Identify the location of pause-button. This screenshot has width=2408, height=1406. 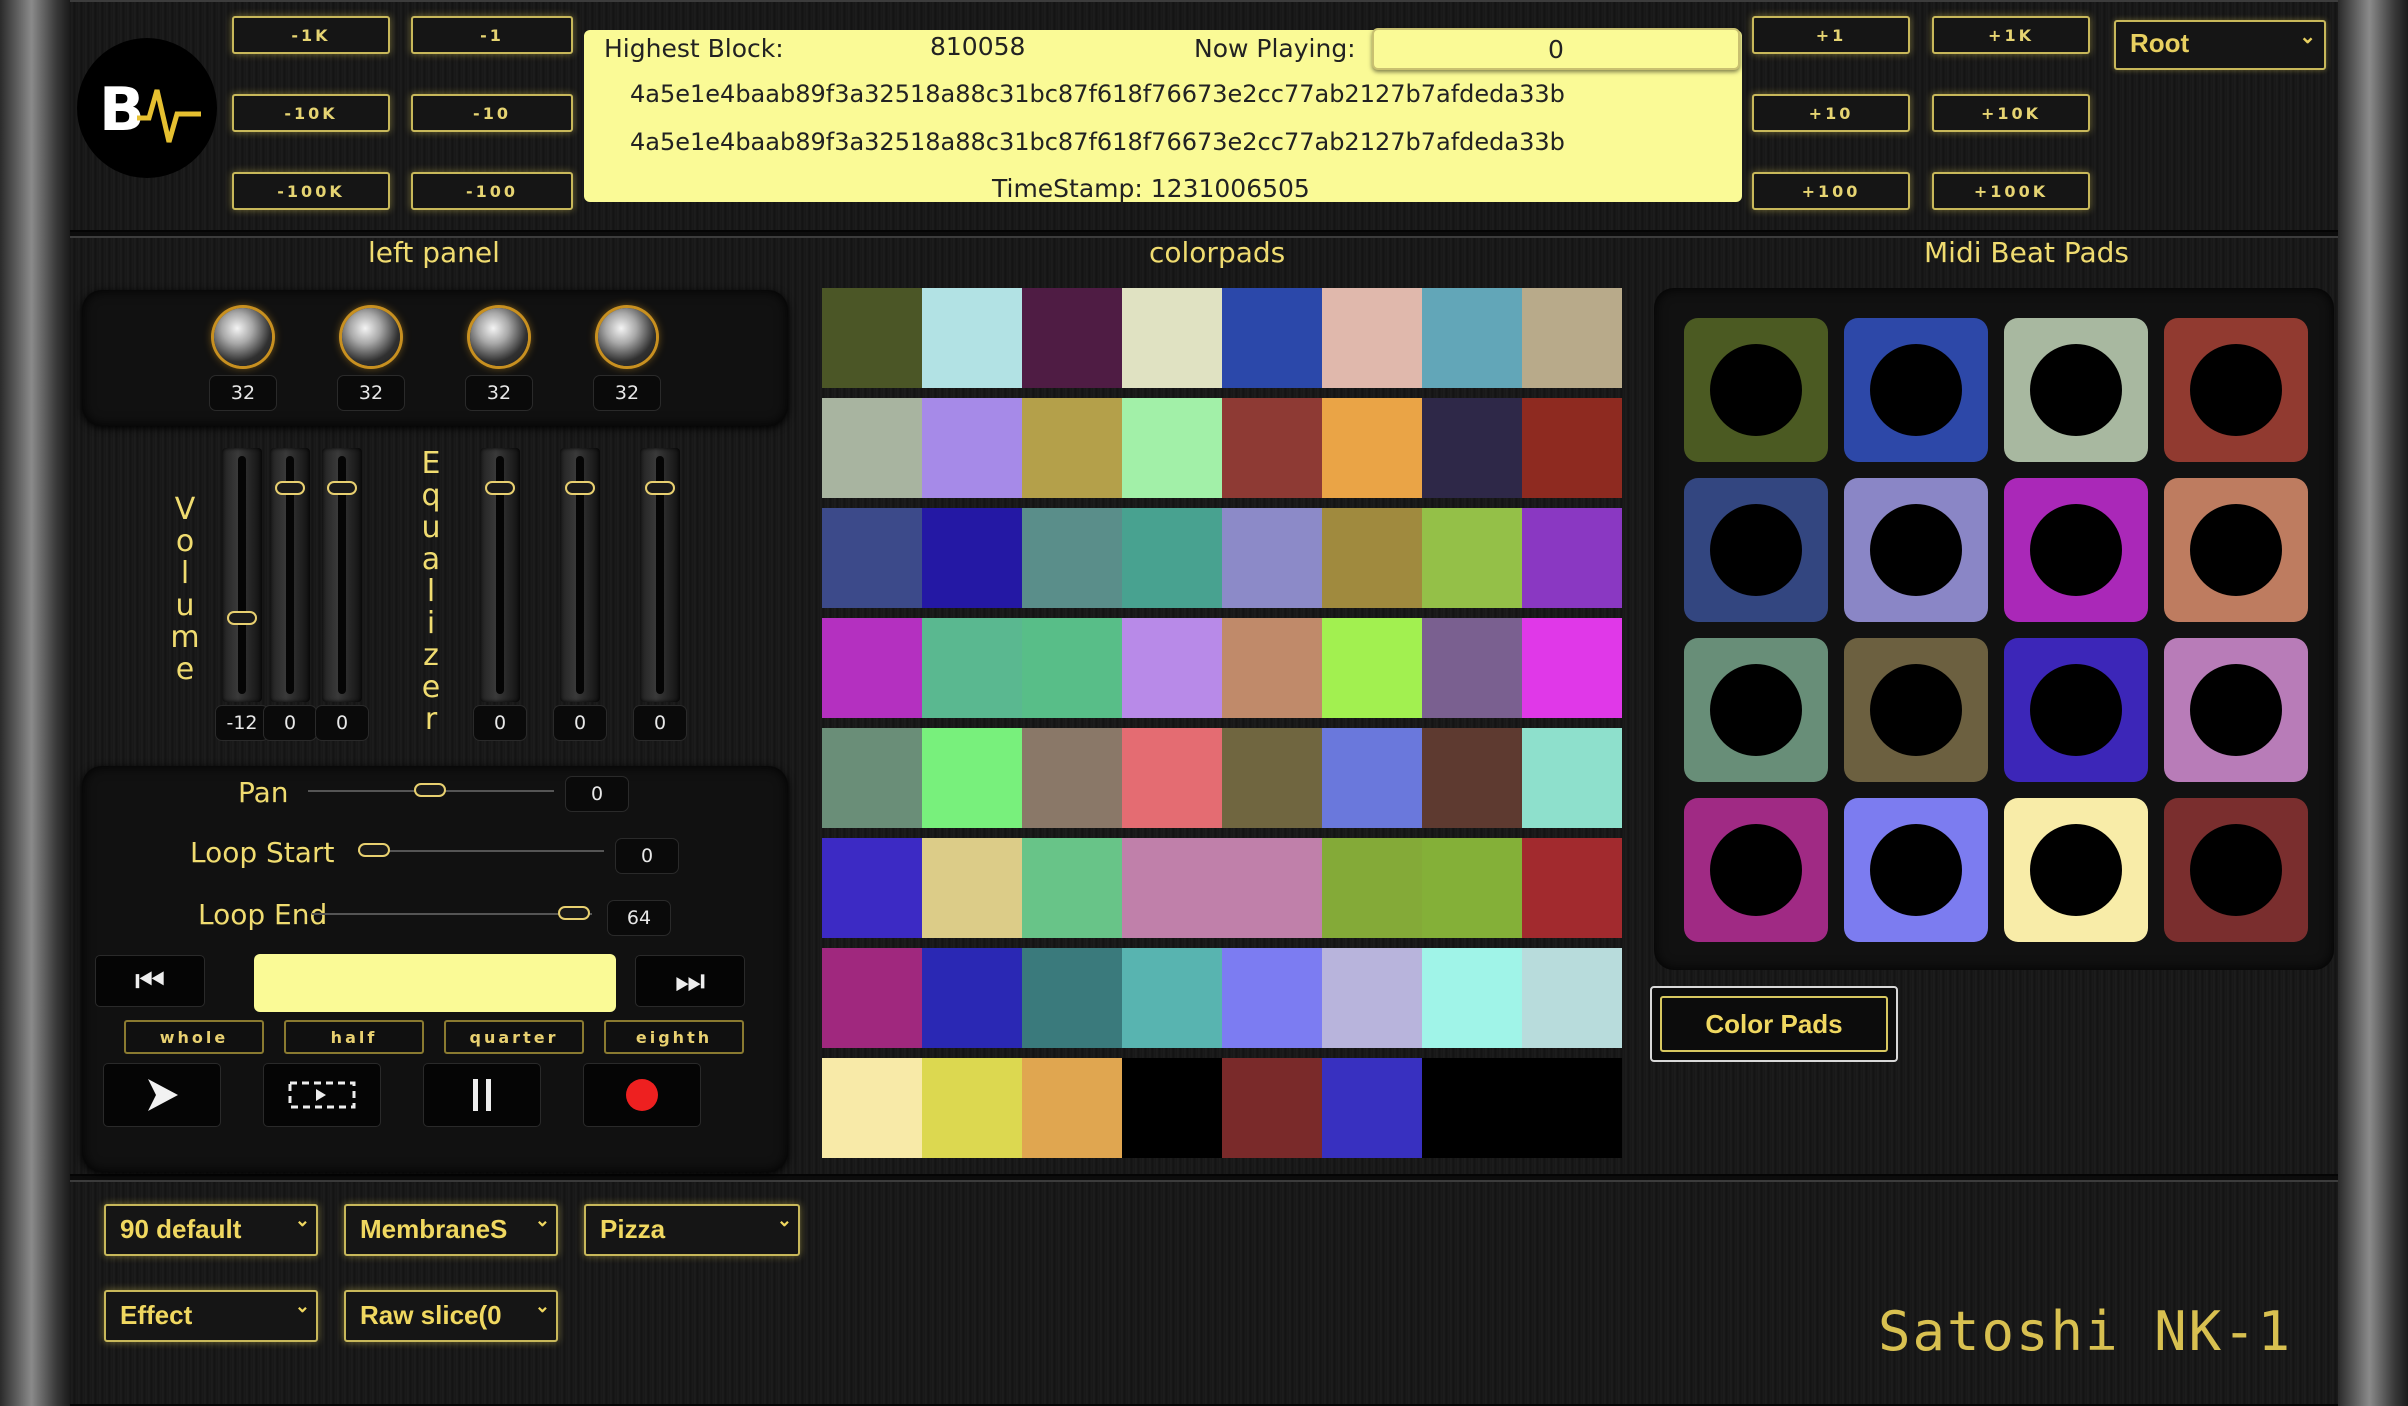
(482, 1095).